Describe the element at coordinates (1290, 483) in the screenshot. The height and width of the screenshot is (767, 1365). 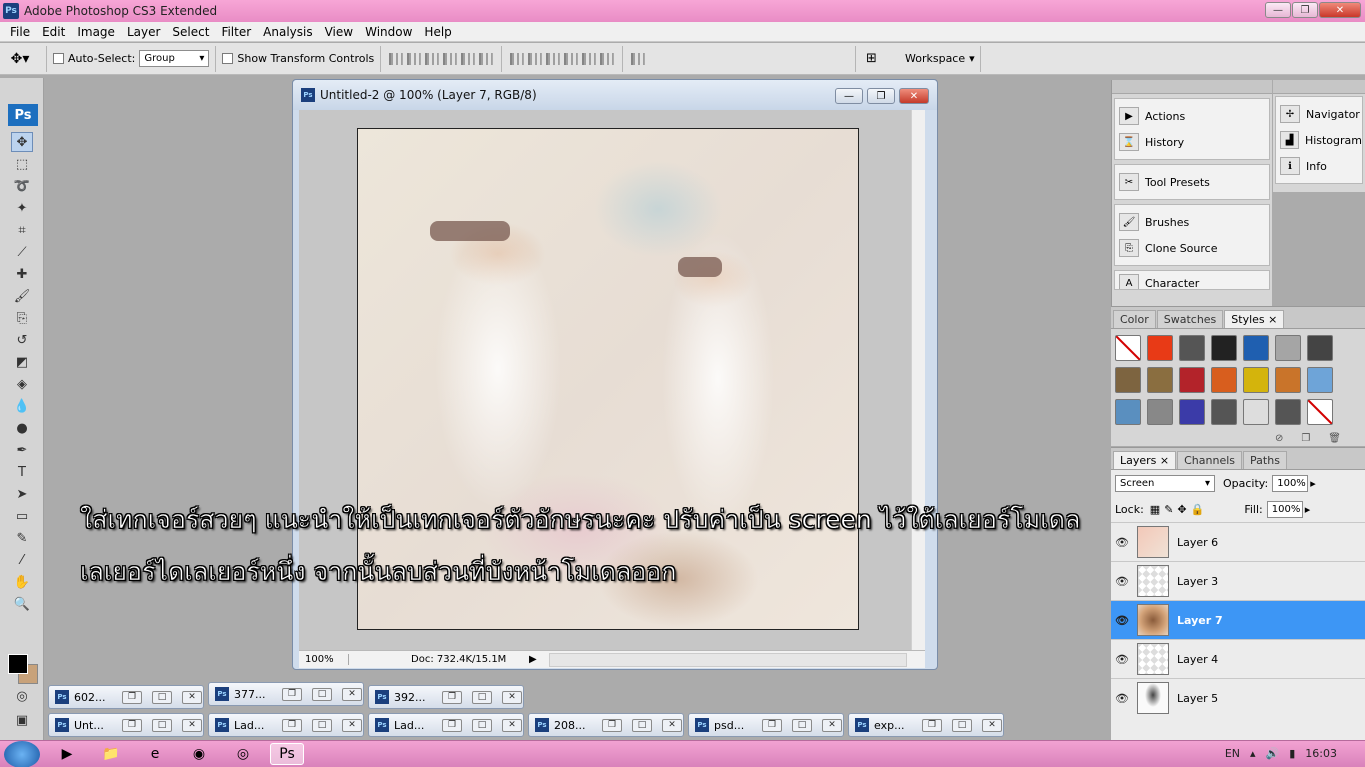
I see `opacity-input: 100%` at that location.